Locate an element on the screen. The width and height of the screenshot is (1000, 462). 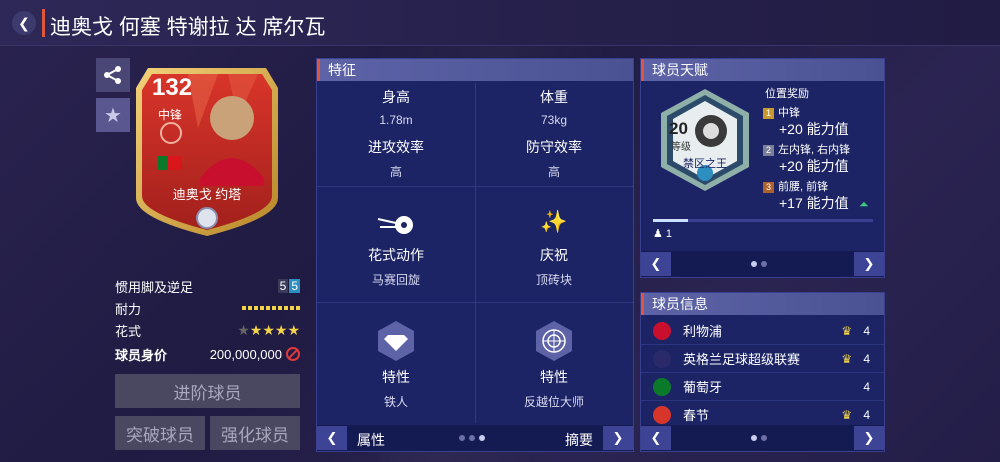
trait2-cell: 特性 反越位大师 is located at coordinates (554, 364).